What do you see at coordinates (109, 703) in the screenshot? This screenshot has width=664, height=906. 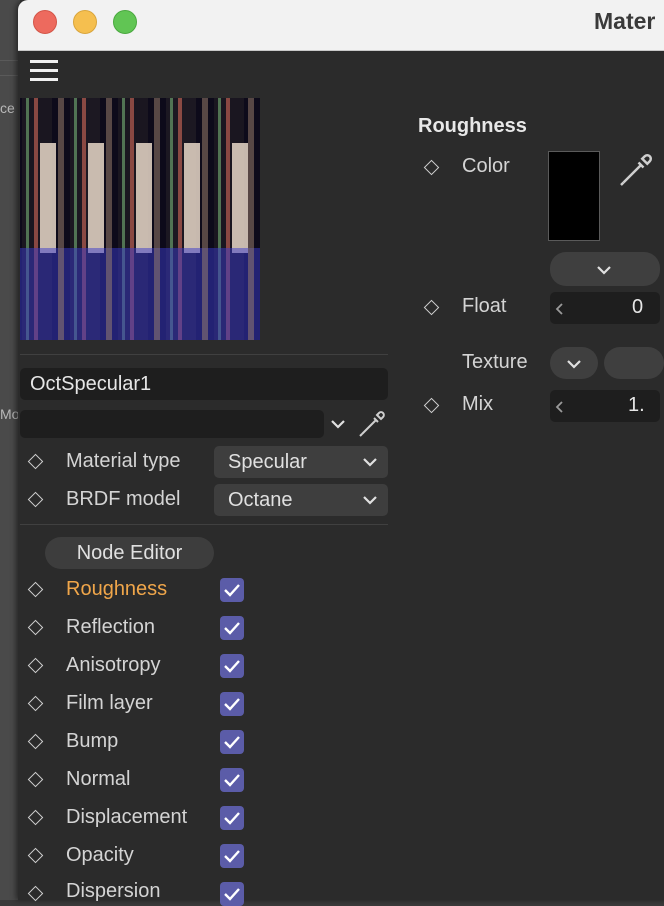 I see `channel-label-film-layer: Film layer` at bounding box center [109, 703].